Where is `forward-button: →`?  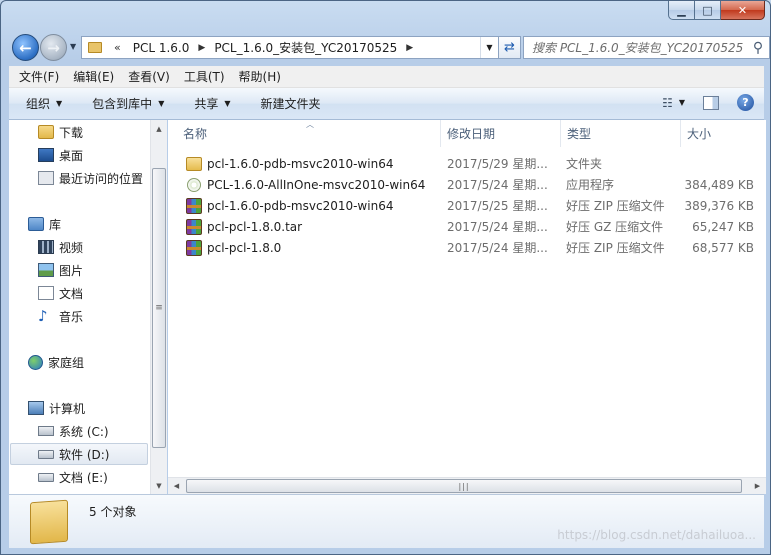 forward-button: → is located at coordinates (53, 47).